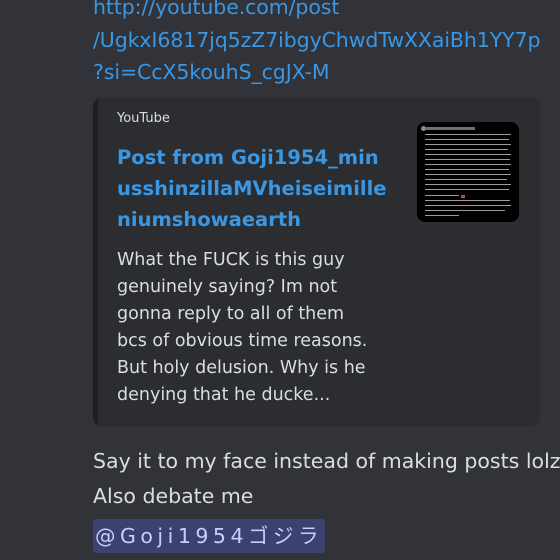  I want to click on youtube-link-line-2: /UgkxI6817jq5zZ7ibgyChwdTwXXaiBh1YY7p, so click(317, 40).